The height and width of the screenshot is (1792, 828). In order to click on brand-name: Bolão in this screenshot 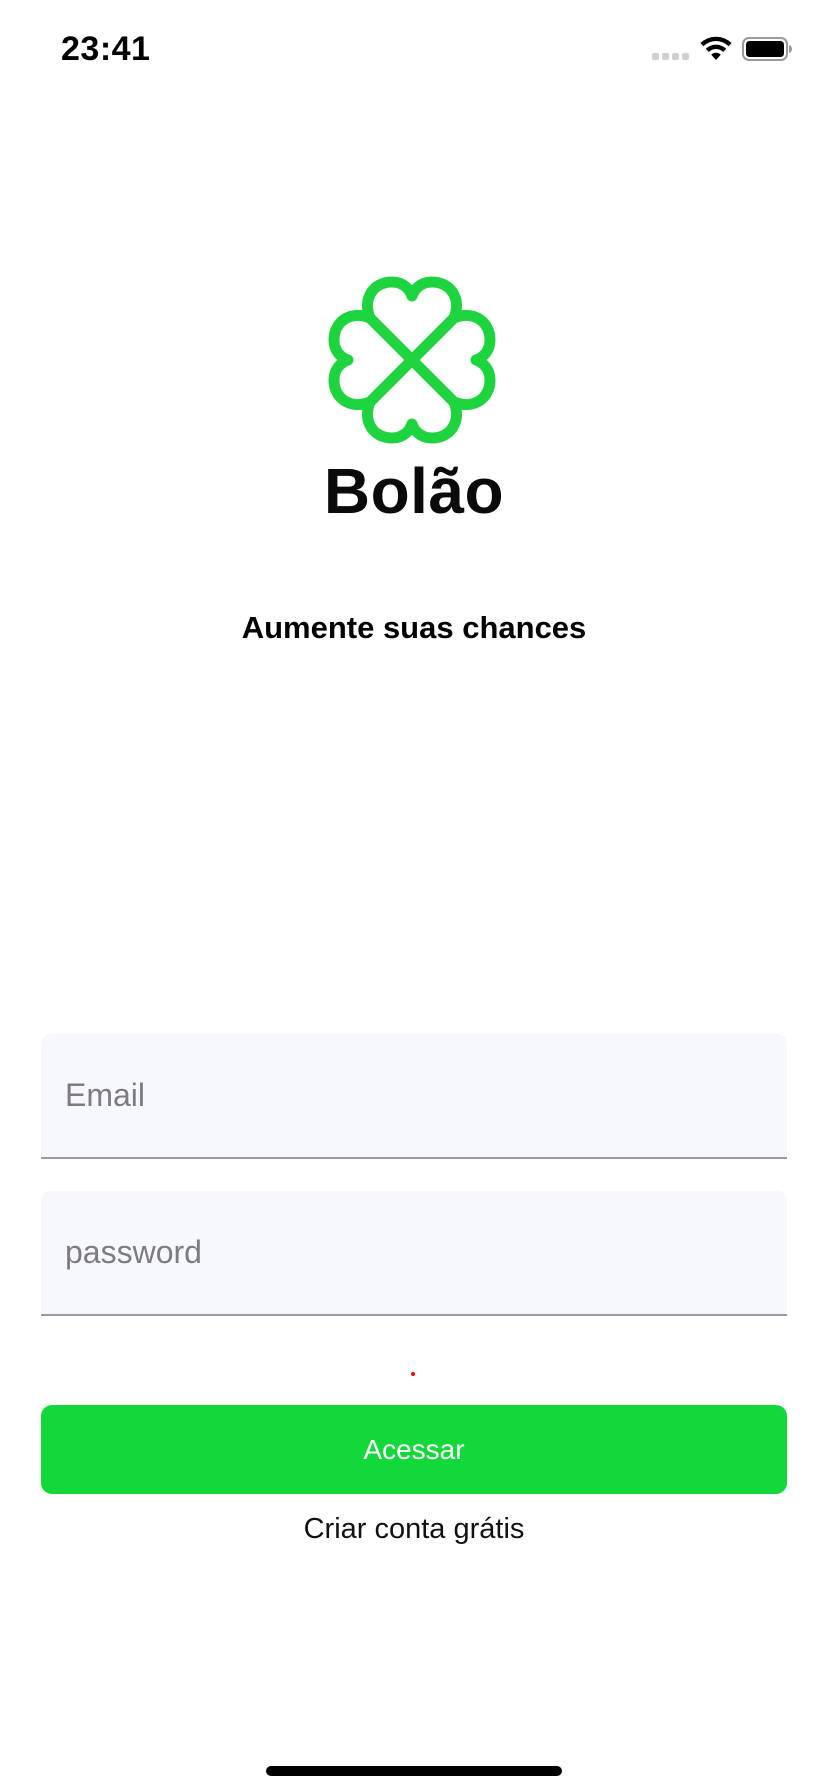, I will do `click(414, 491)`.